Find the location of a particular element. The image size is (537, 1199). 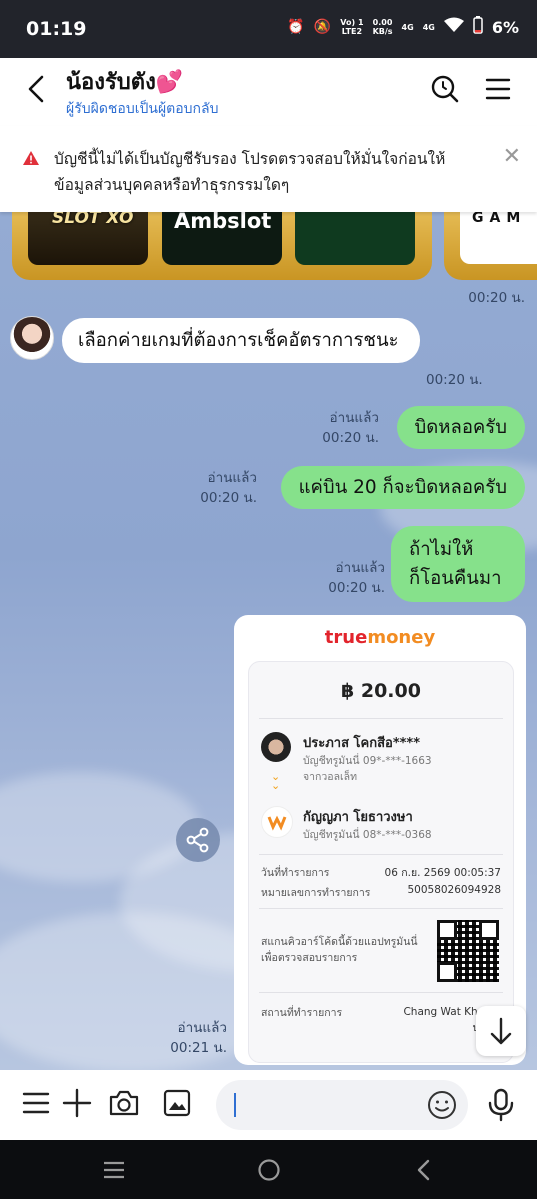

sender-source: จากวอลเล็ท is located at coordinates (330, 777).